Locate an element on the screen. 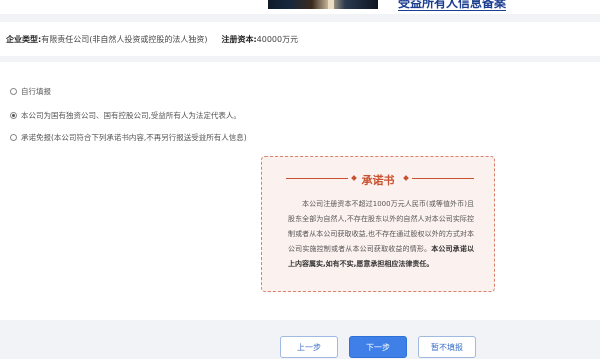  prev-step-button: 上一步 is located at coordinates (309, 347).